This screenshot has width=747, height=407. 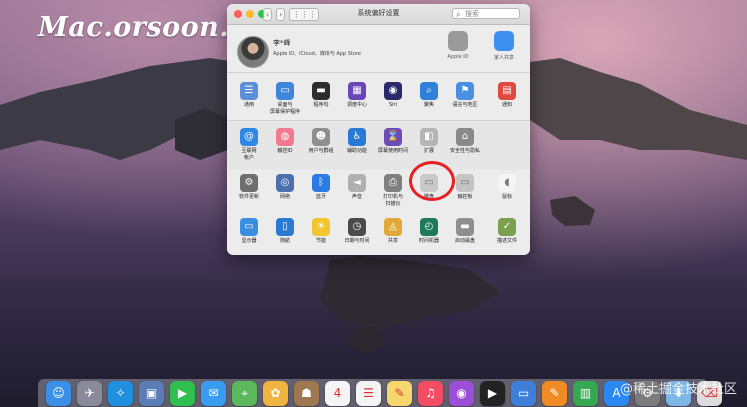 I want to click on startup-disk-icon: ▬, so click(x=465, y=227).